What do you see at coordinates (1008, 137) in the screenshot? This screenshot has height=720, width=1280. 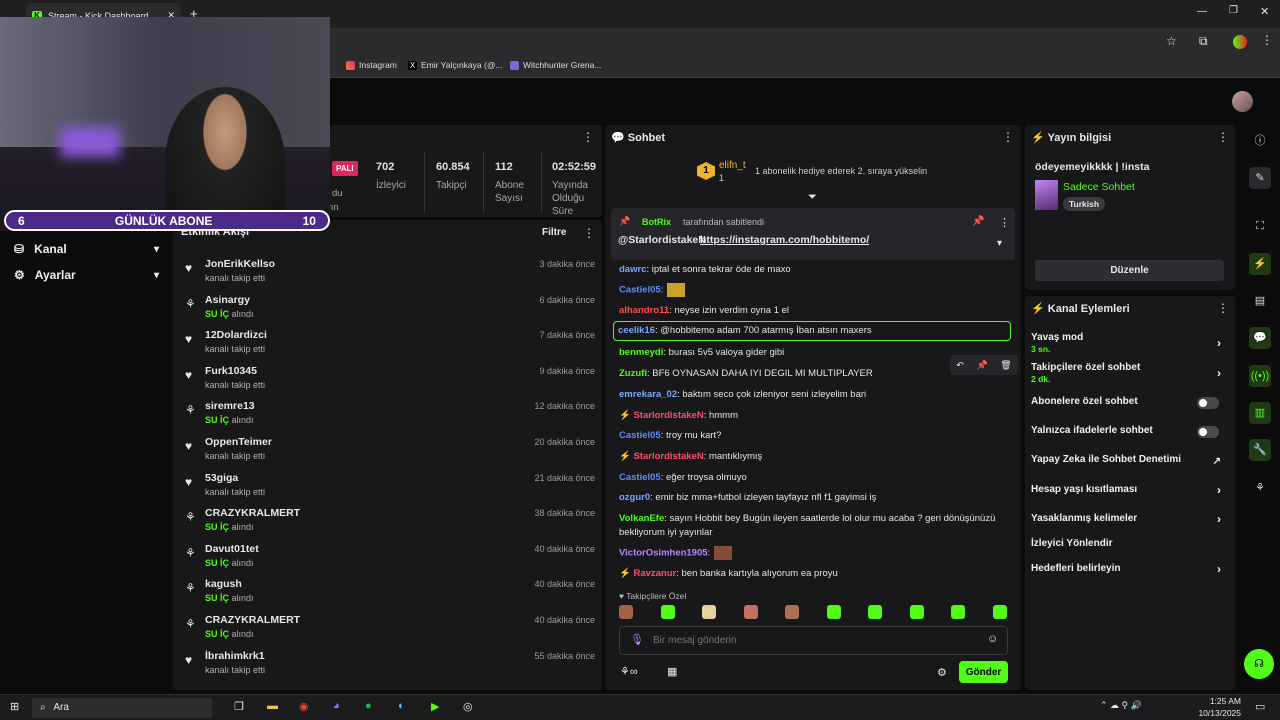 I see `chat-menu-icon: ⋮` at bounding box center [1008, 137].